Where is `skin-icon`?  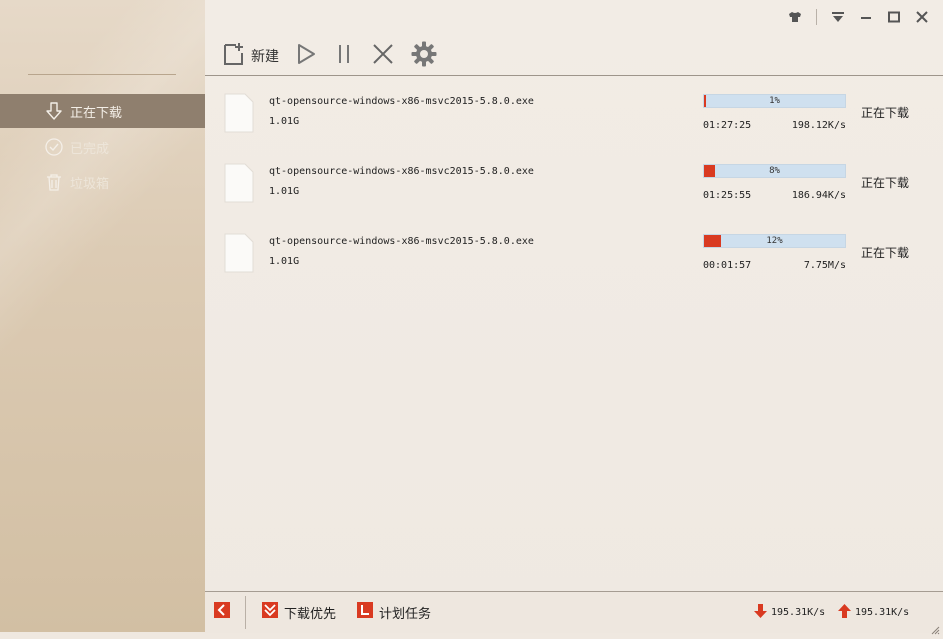 skin-icon is located at coordinates (795, 17).